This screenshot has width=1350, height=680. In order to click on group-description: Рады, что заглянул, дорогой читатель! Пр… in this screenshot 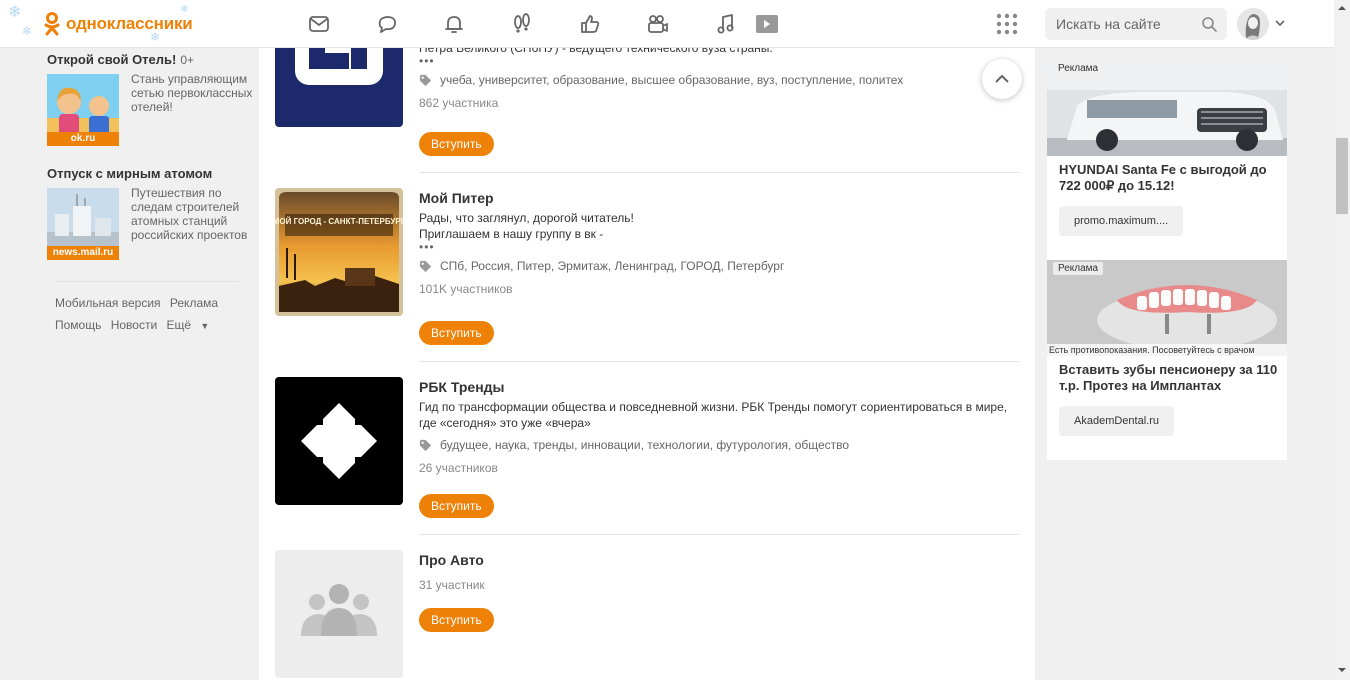, I will do `click(526, 226)`.